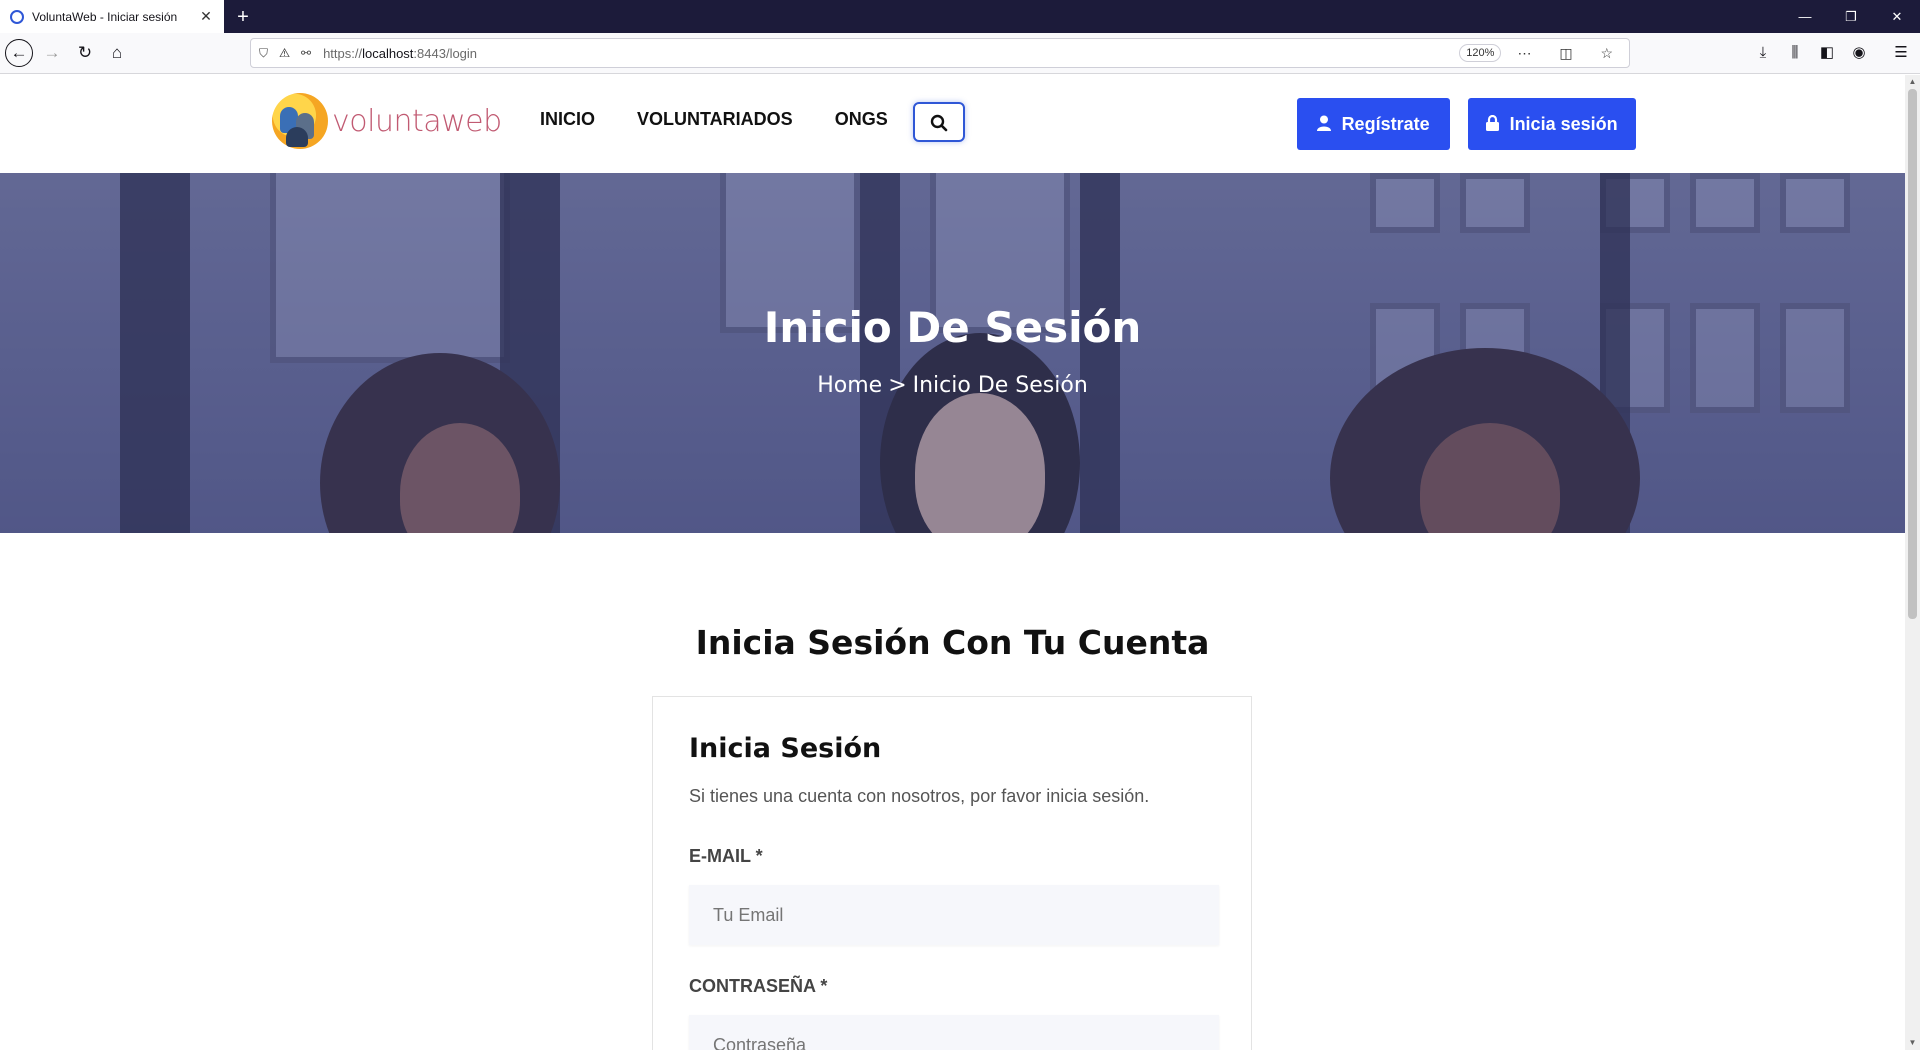  Describe the element at coordinates (85, 53) in the screenshot. I see `reload-icon: ↻` at that location.